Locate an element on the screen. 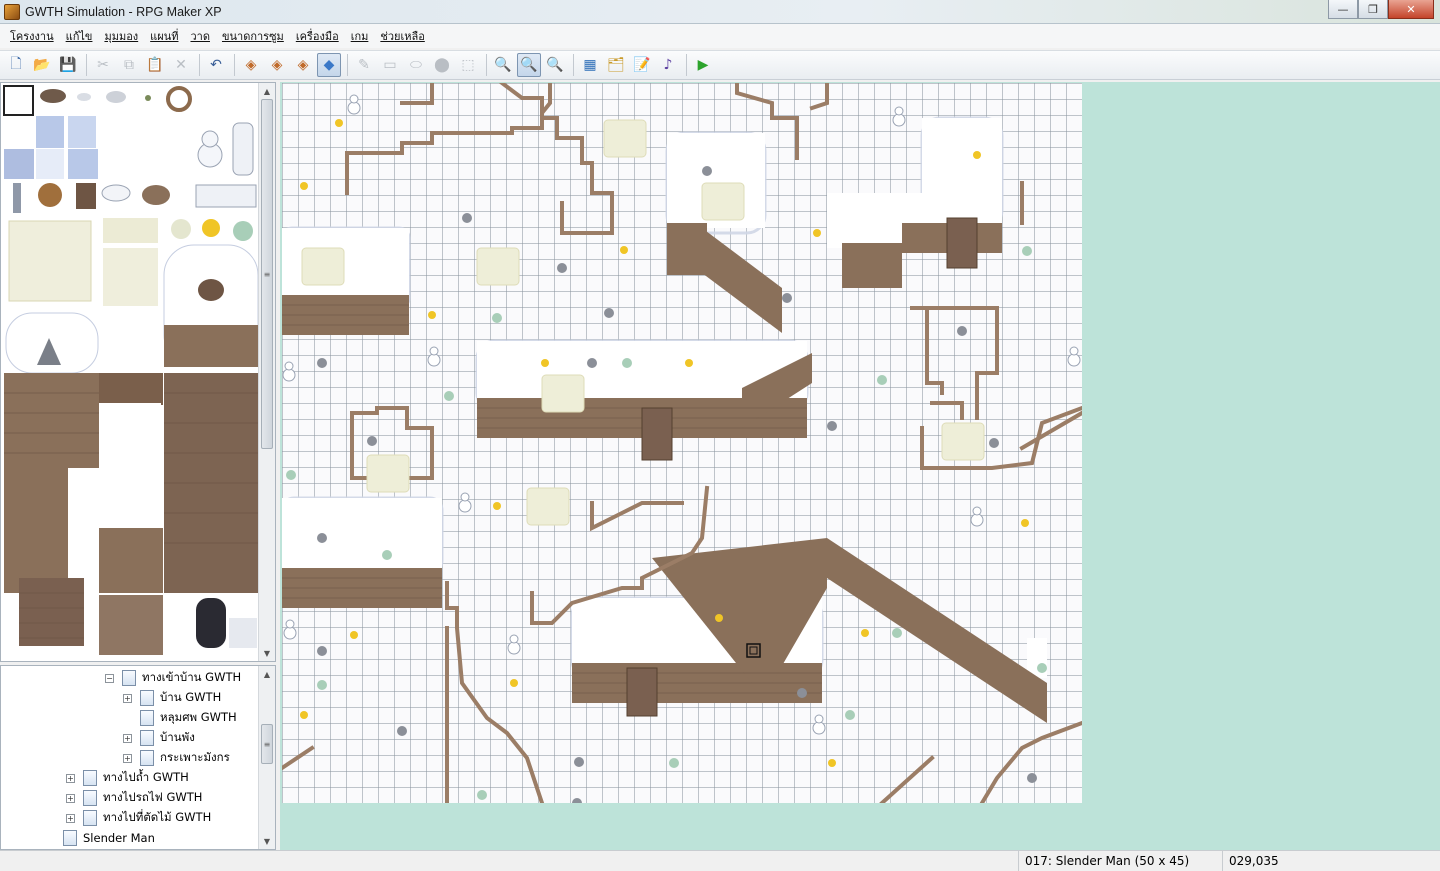 The width and height of the screenshot is (1440, 871). zoom-1-4-icon: 🔍 is located at coordinates (555, 65).